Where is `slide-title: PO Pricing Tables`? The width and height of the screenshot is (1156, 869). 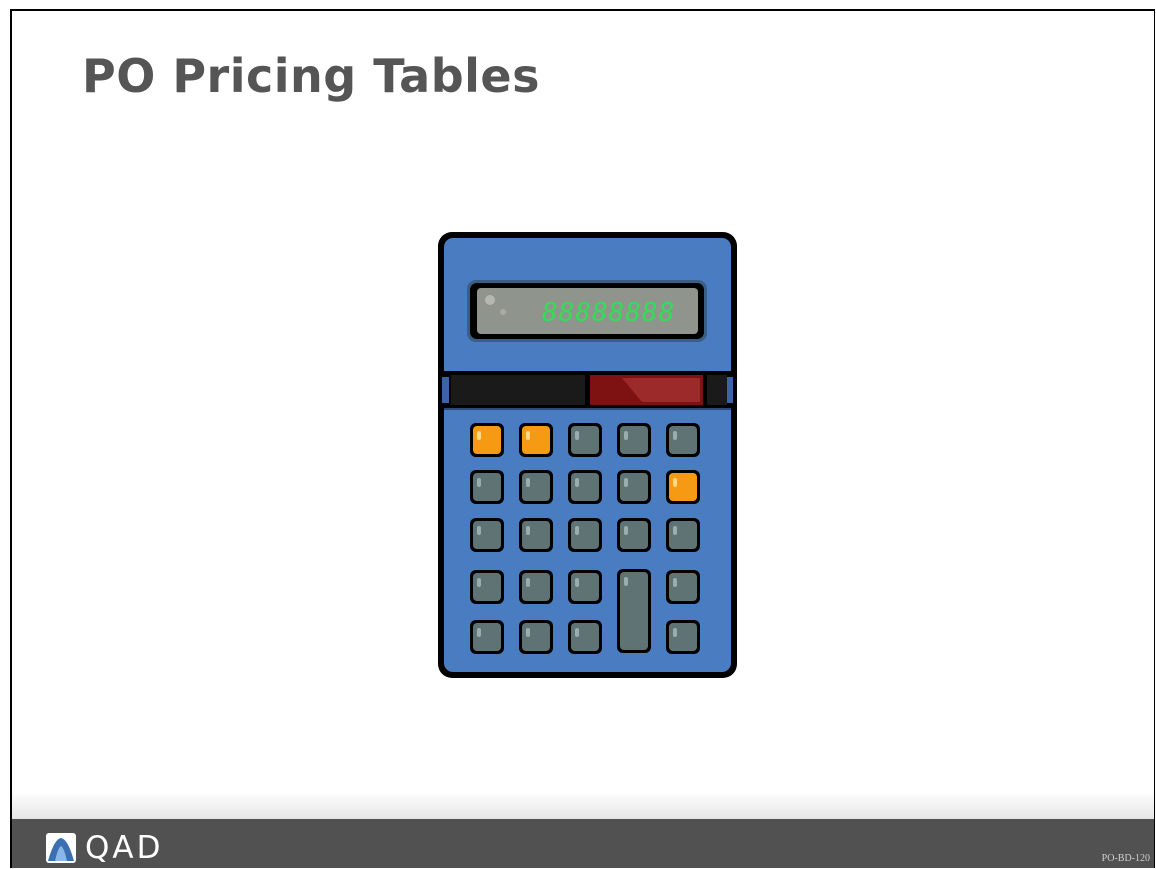
slide-title: PO Pricing Tables is located at coordinates (311, 76).